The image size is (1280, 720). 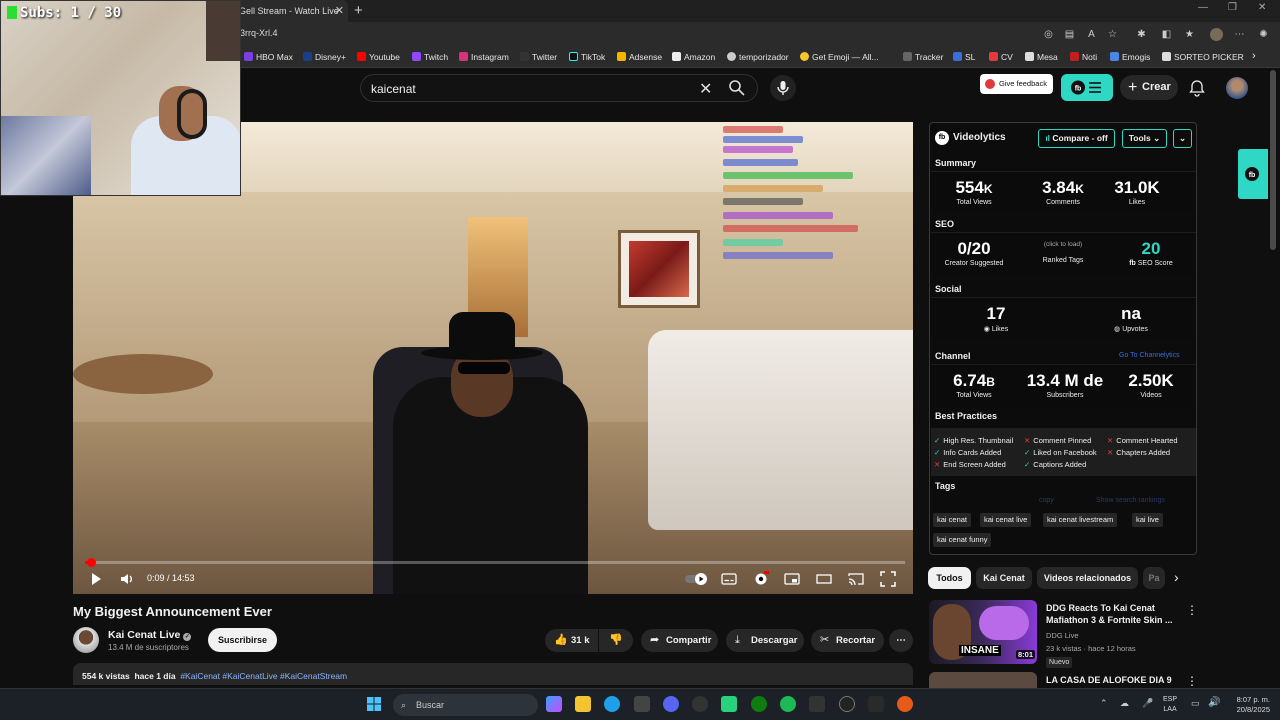 What do you see at coordinates (127, 579) in the screenshot?
I see `volume-icon` at bounding box center [127, 579].